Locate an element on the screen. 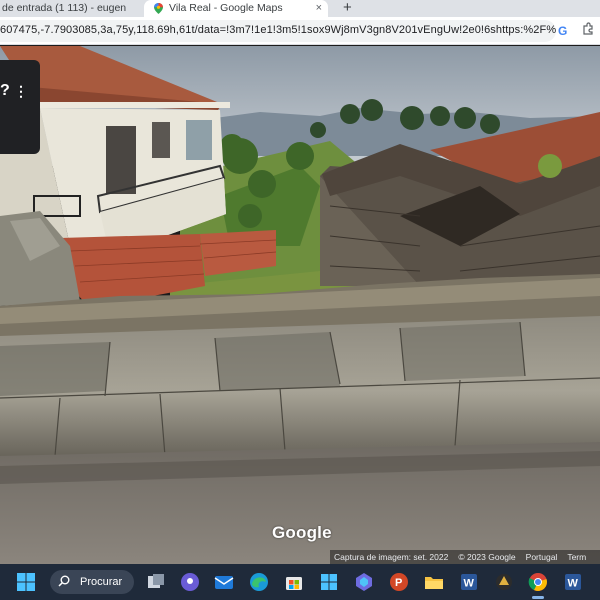  taskbar-search: Procurar is located at coordinates (92, 582).